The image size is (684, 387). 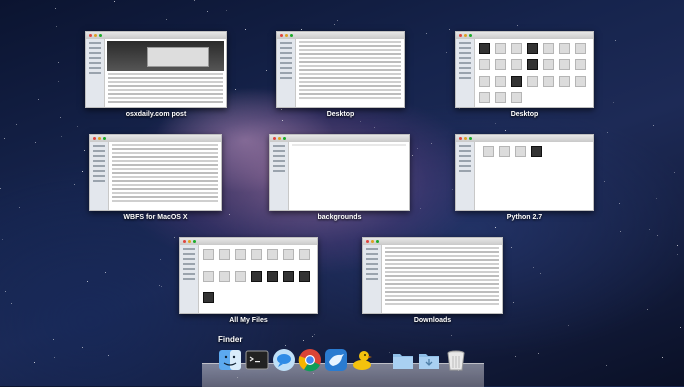 I want to click on downloads-folder-icon, so click(x=429, y=360).